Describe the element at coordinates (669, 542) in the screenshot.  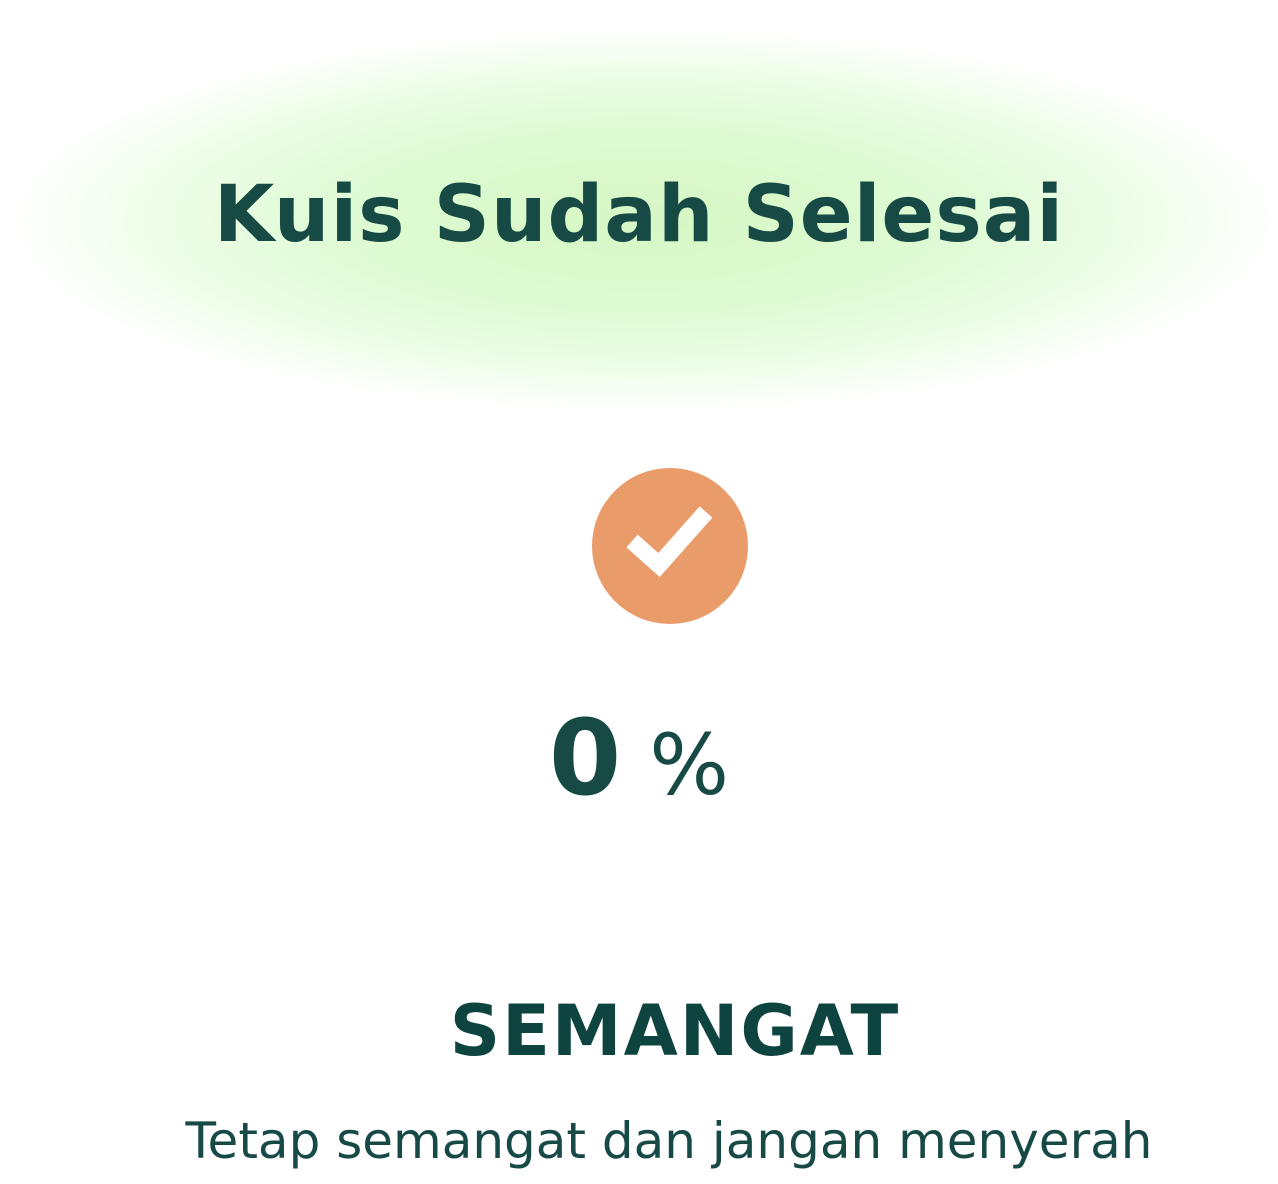
I see `checkmark-icon` at that location.